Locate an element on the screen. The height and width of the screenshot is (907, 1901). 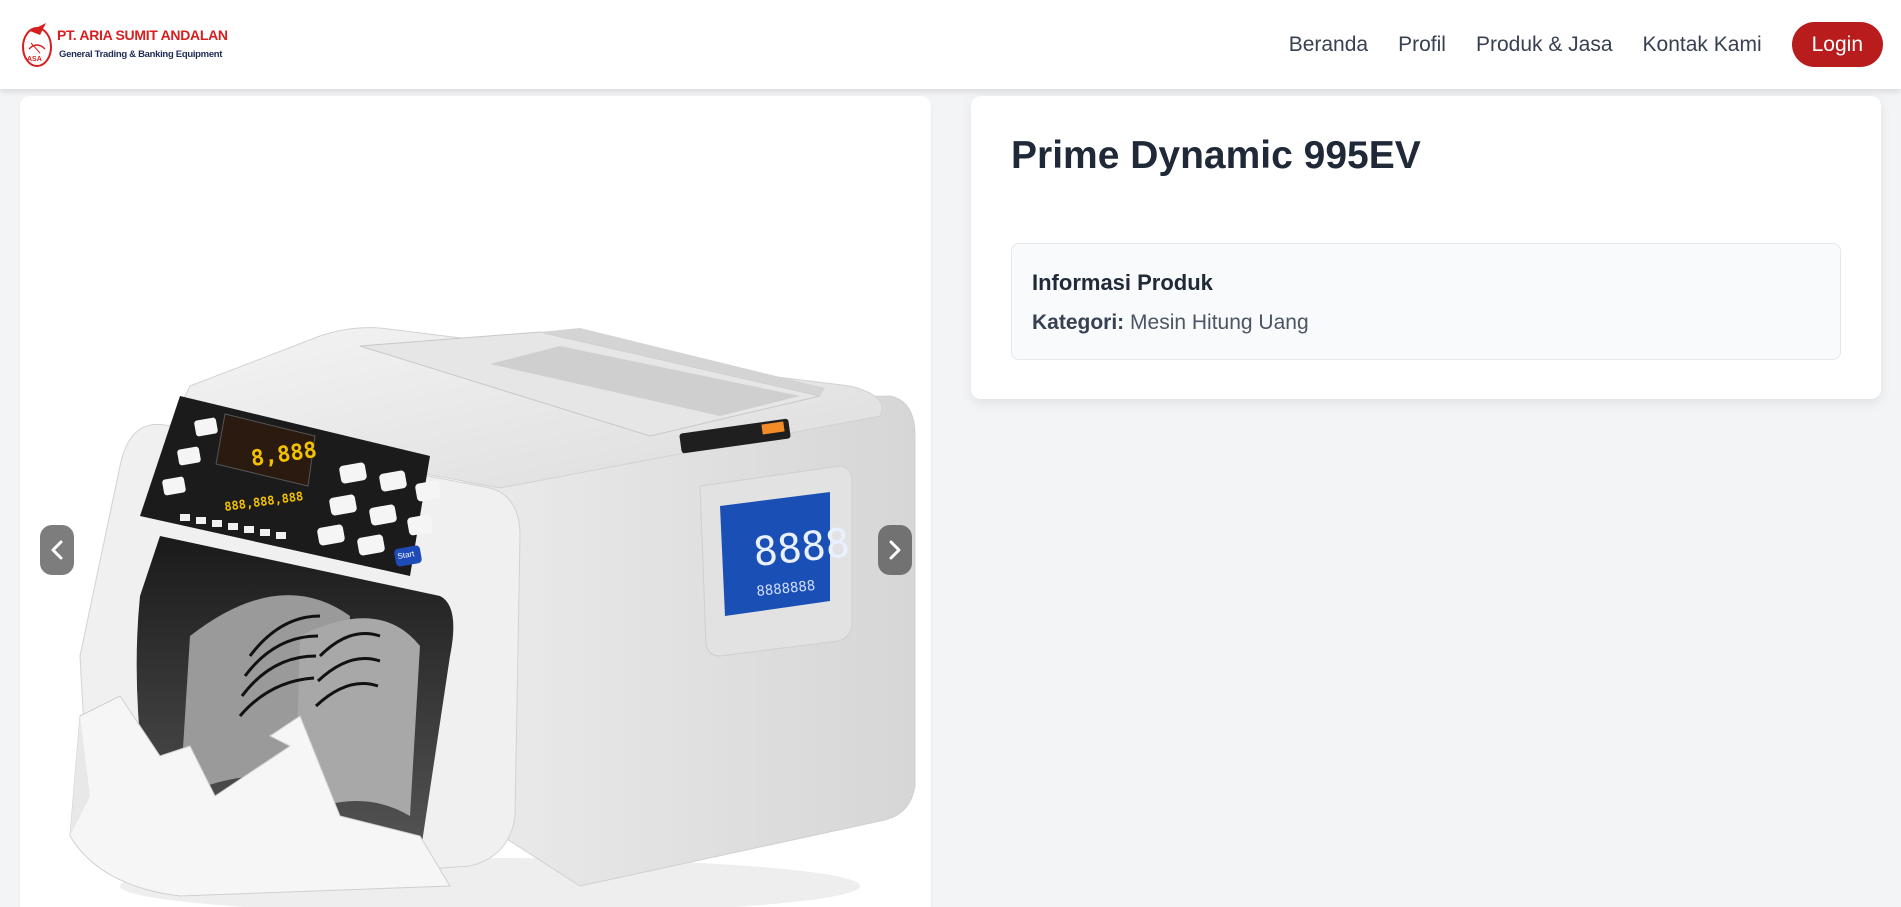
svg-text: ASA is located at coordinates (34, 59).